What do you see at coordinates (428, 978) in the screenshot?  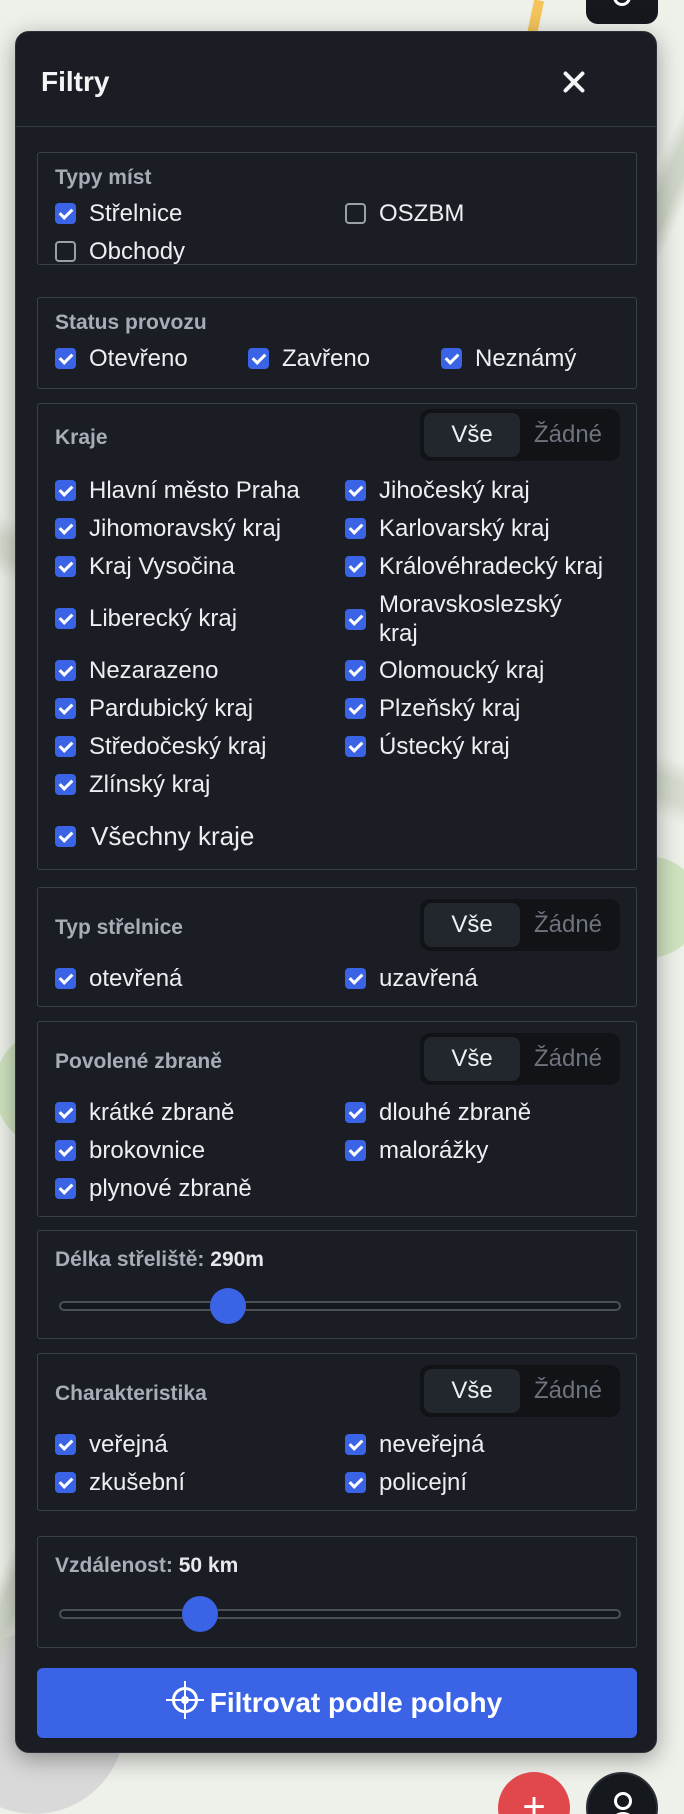 I see `checkbox-label: uzavřená` at bounding box center [428, 978].